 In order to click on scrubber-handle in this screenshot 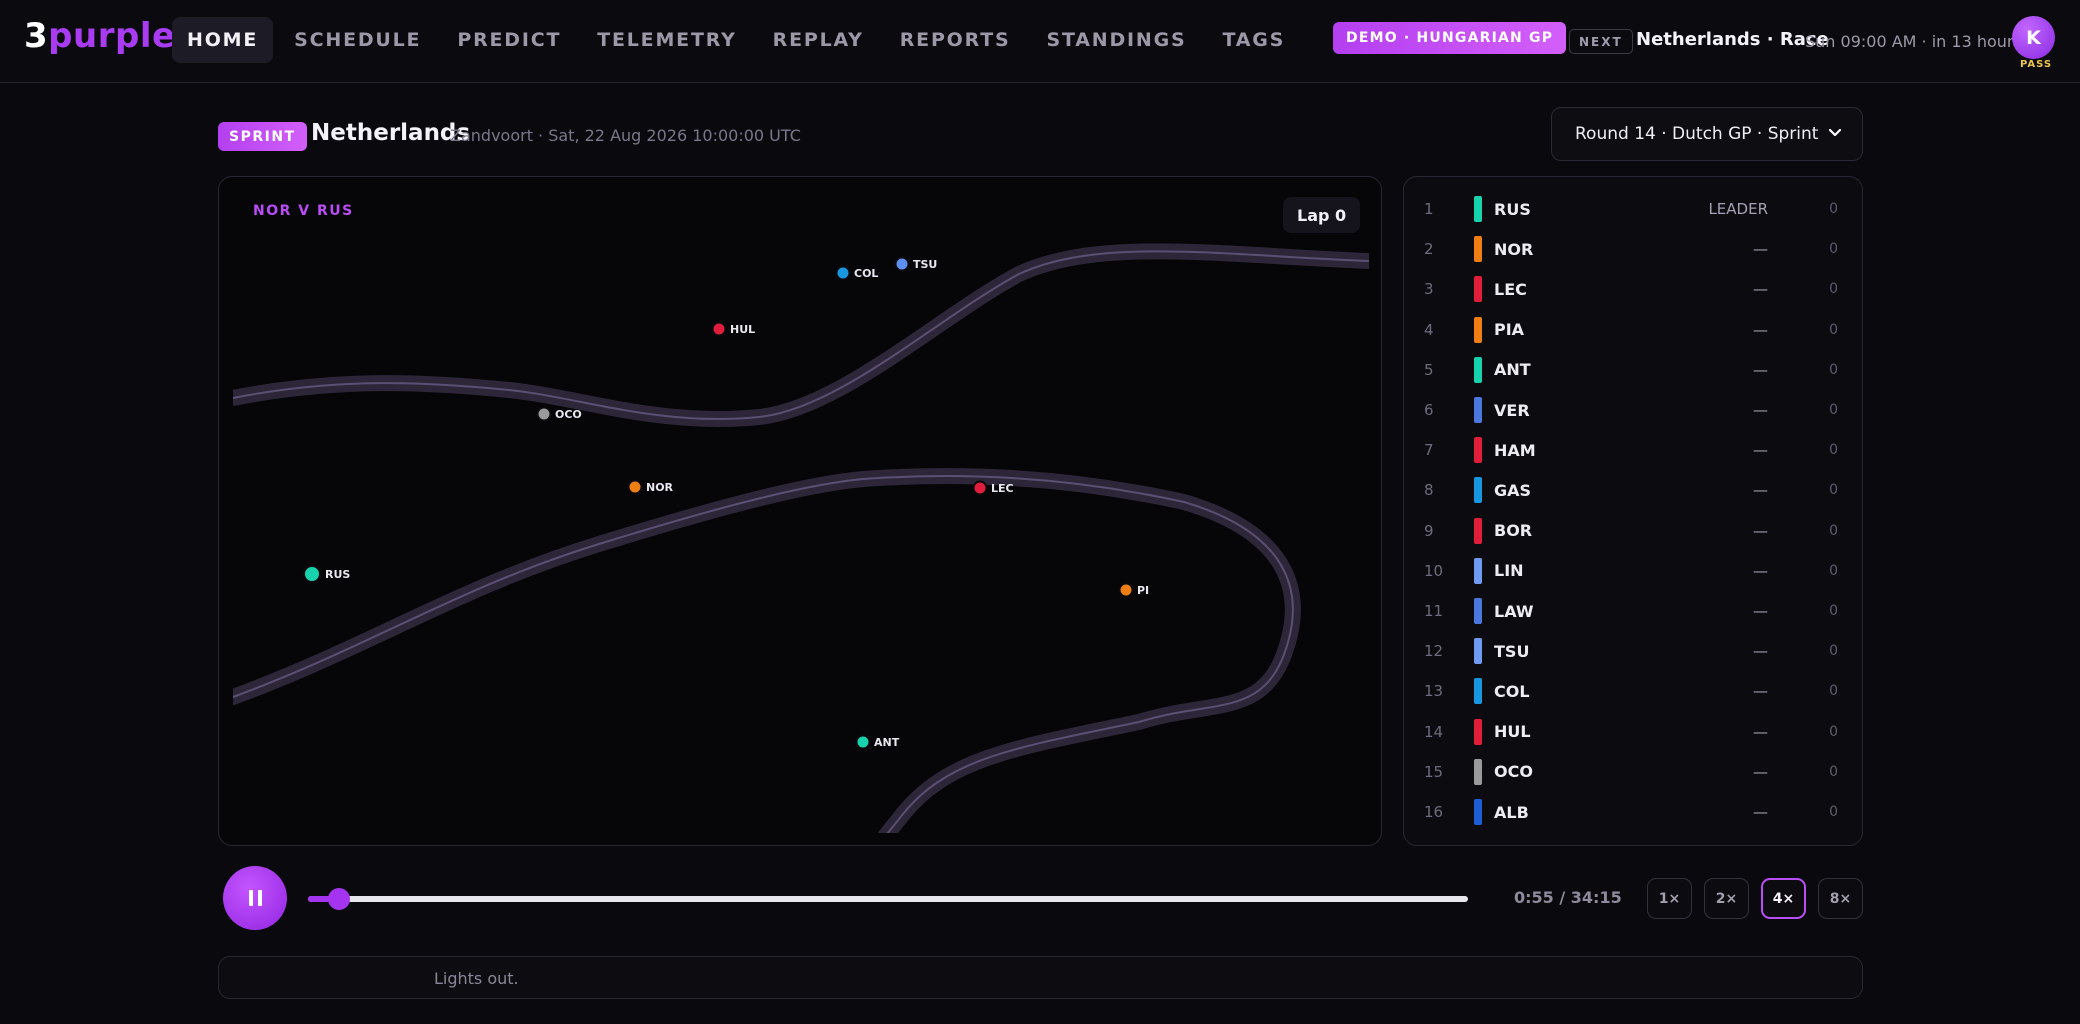, I will do `click(339, 899)`.